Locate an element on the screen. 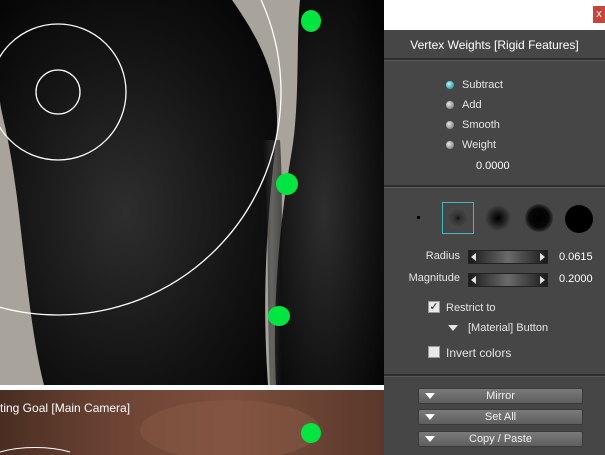 Image resolution: width=605 pixels, height=455 pixels. restrict-label: Restrict to is located at coordinates (471, 308).